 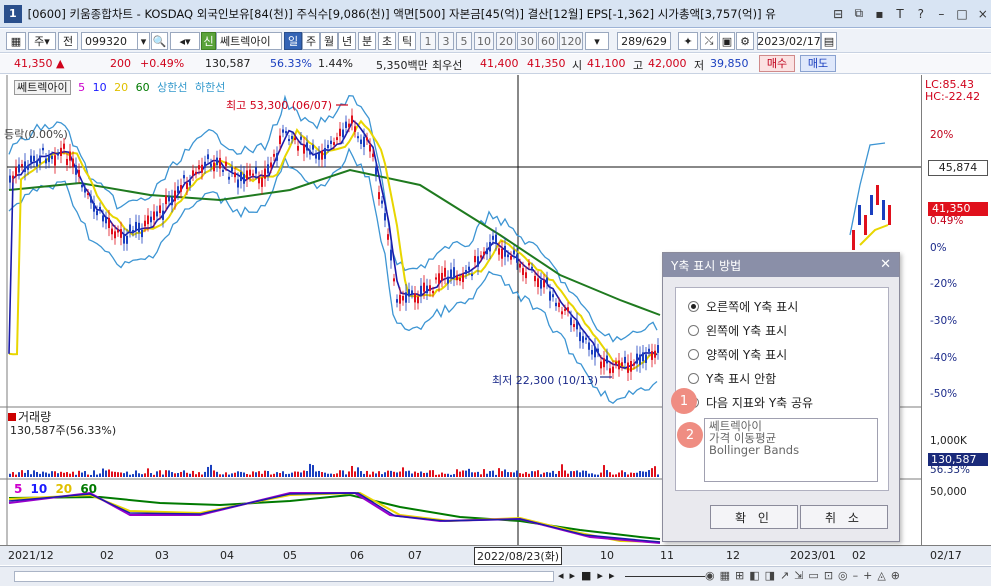 I want to click on sell-button: 매도, so click(x=818, y=63).